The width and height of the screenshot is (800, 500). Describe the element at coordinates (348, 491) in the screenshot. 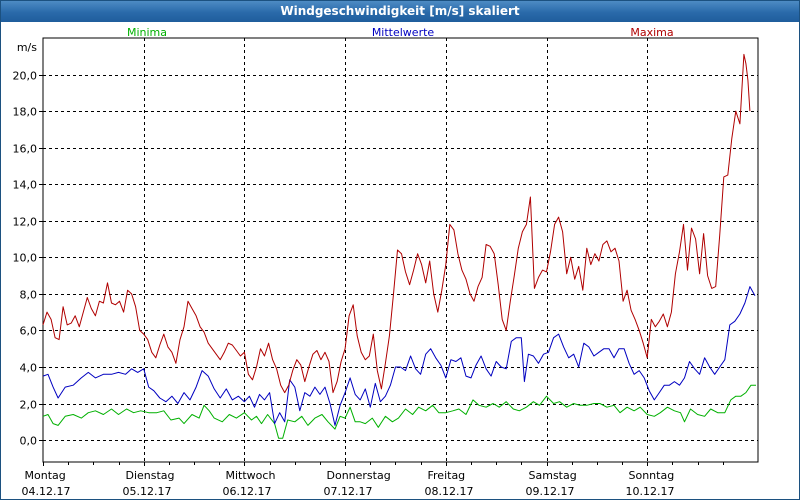

I see `x-tick-date-label: 07.12.17` at that location.